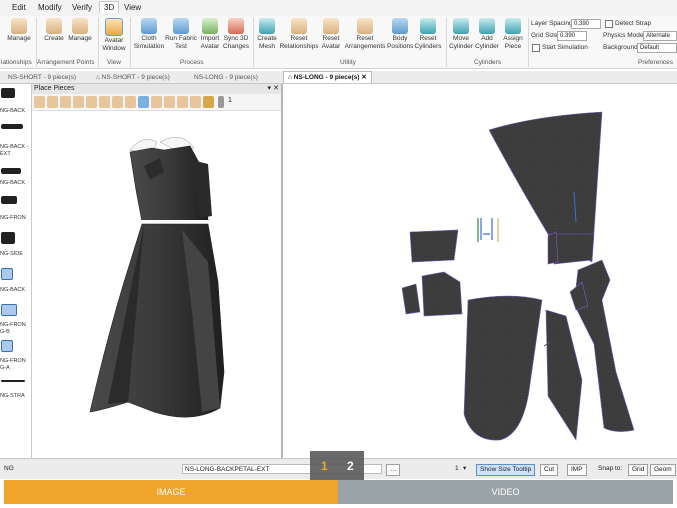  What do you see at coordinates (663, 470) in the screenshot?
I see `snap-geom-button: Geom` at bounding box center [663, 470].